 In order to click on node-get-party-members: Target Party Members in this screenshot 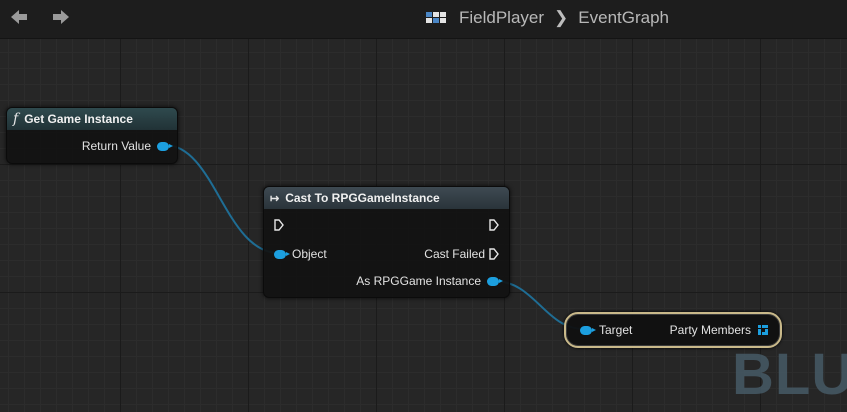, I will do `click(673, 330)`.